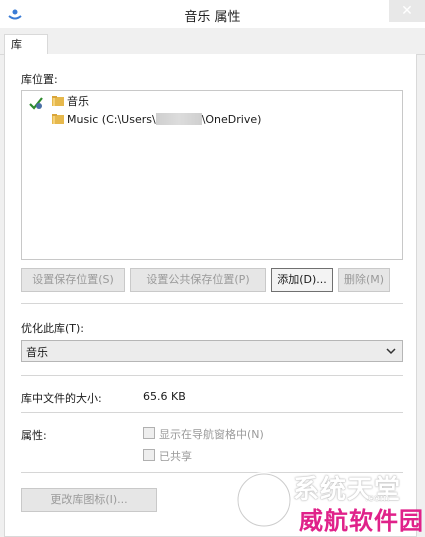 This screenshot has height=537, width=425. I want to click on close-button: ✕, so click(407, 11).